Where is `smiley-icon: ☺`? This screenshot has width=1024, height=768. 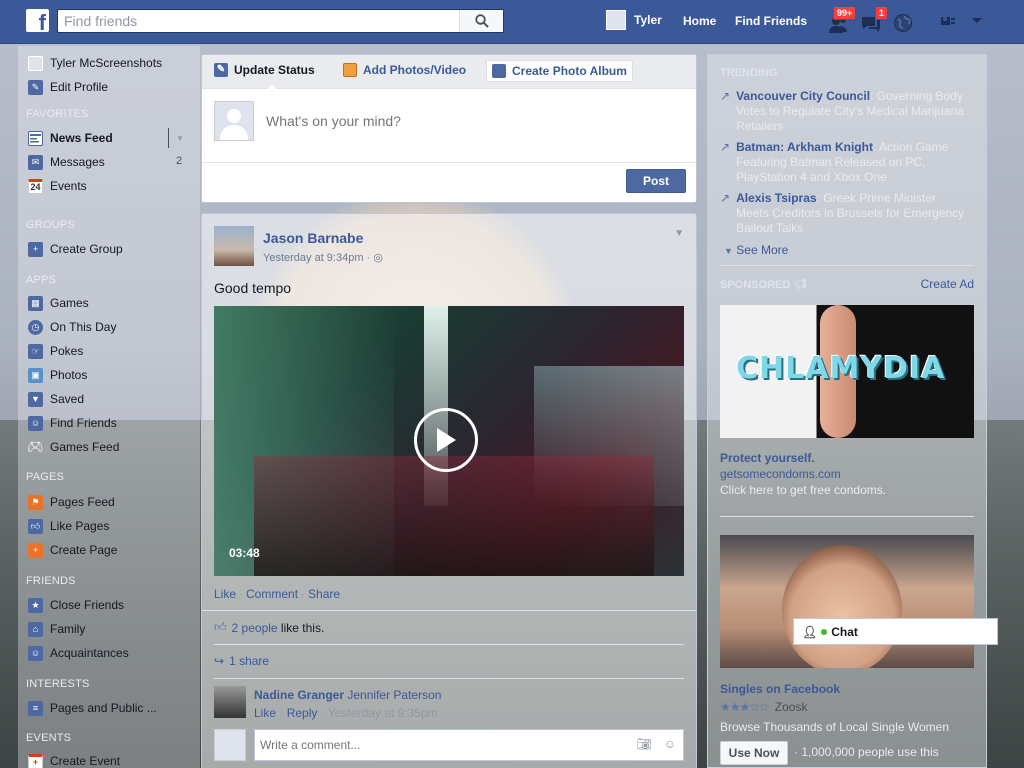 smiley-icon: ☺ is located at coordinates (670, 744).